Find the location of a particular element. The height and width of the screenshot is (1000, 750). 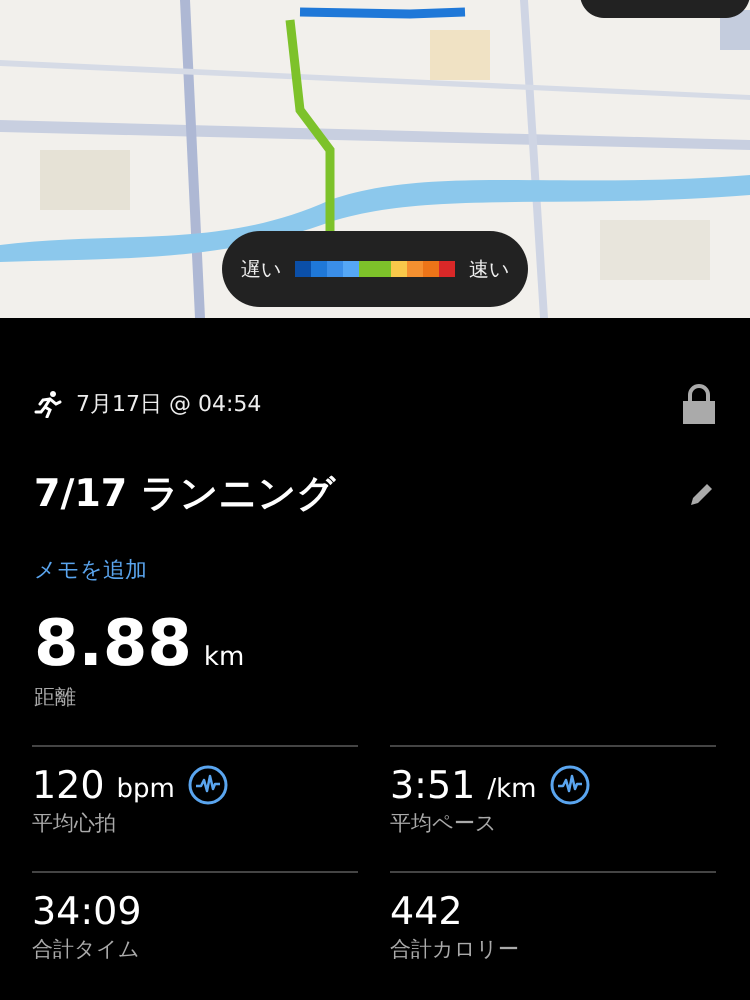

stat-value: 120 is located at coordinates (68, 785).